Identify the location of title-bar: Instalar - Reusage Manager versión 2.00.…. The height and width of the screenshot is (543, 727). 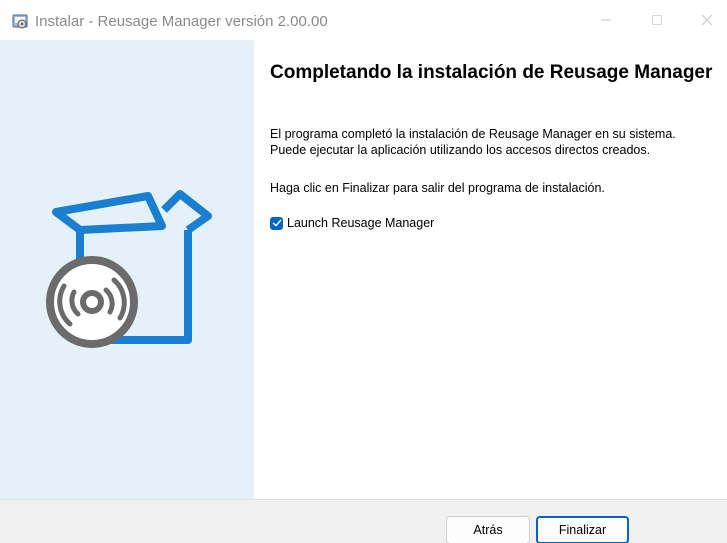
(363, 20).